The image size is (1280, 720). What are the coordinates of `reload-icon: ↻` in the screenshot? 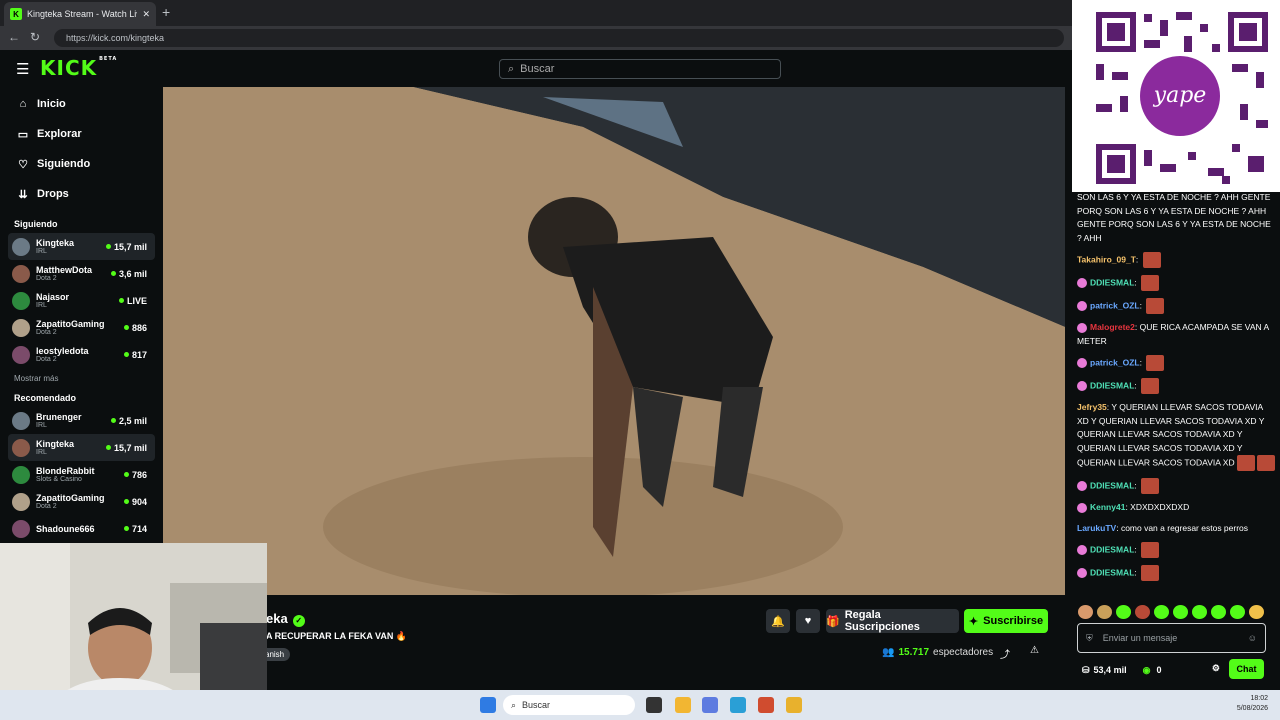 It's located at (35, 37).